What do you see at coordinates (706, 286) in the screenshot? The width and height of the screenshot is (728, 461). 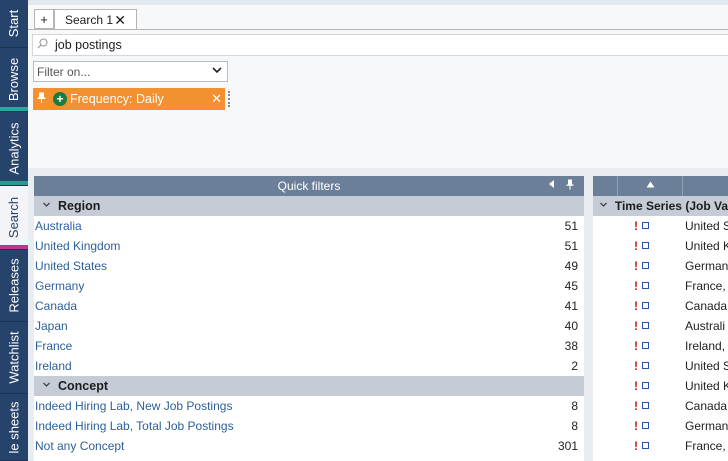 I see `series-name: France, T` at bounding box center [706, 286].